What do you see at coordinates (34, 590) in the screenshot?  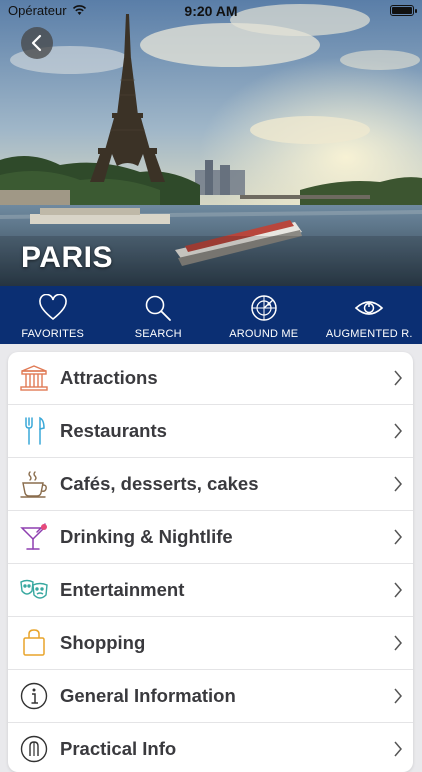 I see `theater-masks-icon` at bounding box center [34, 590].